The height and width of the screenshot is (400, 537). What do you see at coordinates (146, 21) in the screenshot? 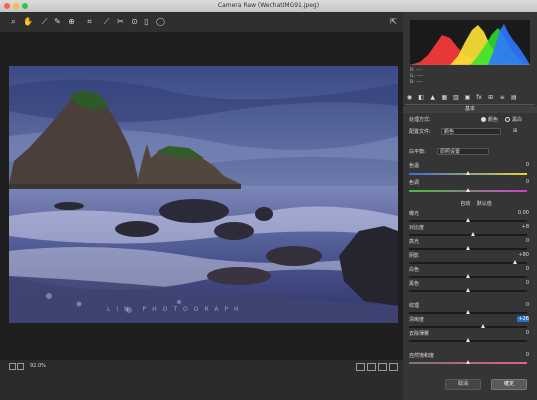
I see `adjustment-brush-icon: ▯` at bounding box center [146, 21].